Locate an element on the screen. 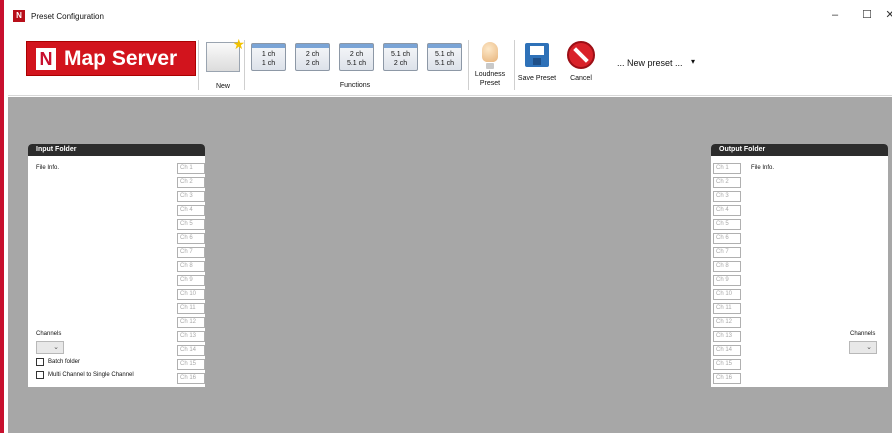  cancel-label: Cancel is located at coordinates (581, 78).